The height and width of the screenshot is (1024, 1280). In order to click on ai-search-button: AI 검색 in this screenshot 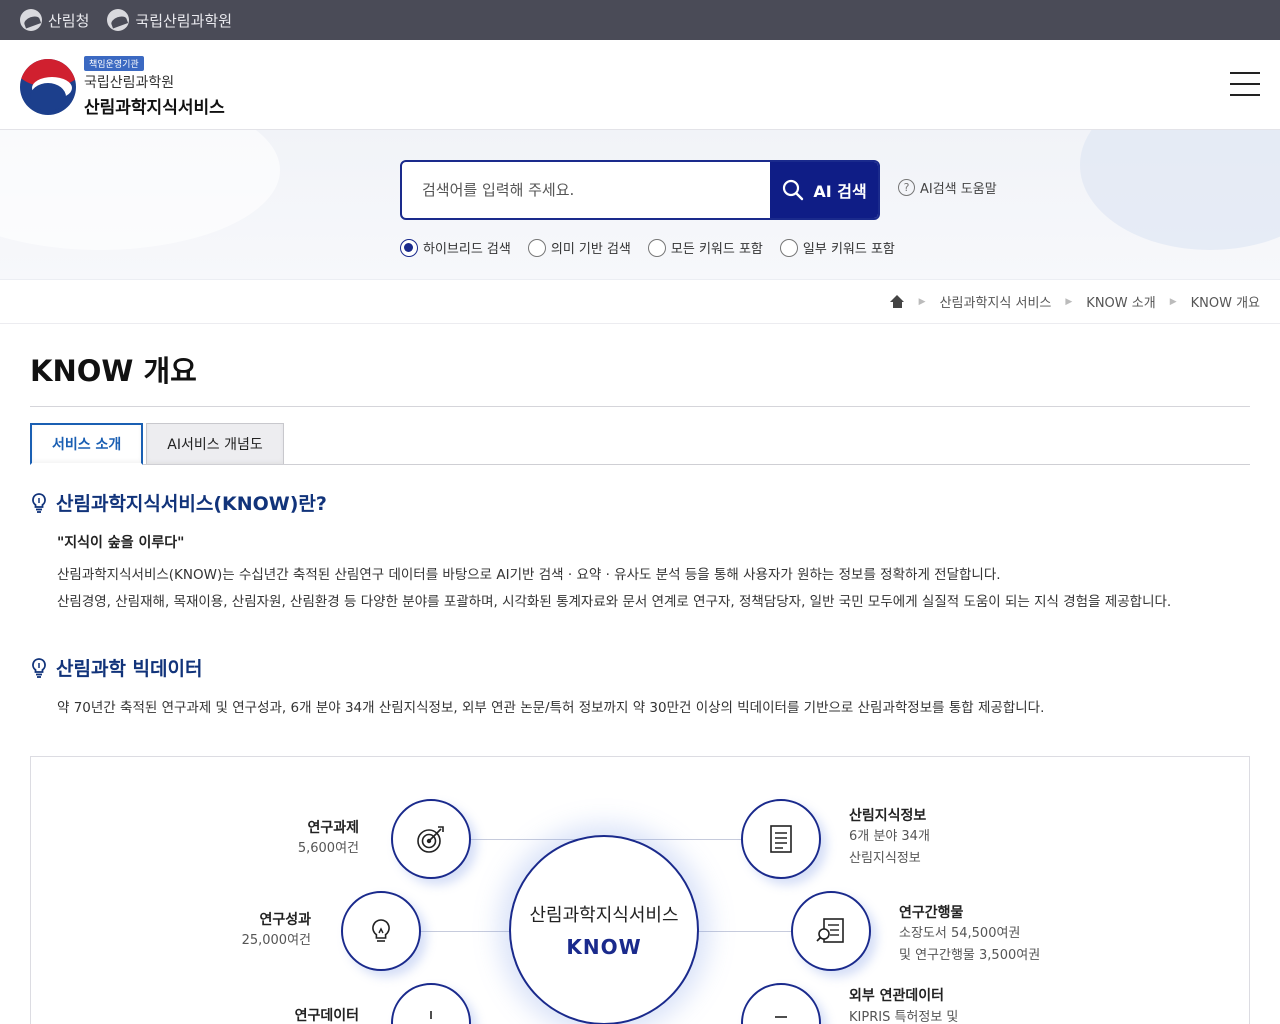, I will do `click(824, 190)`.